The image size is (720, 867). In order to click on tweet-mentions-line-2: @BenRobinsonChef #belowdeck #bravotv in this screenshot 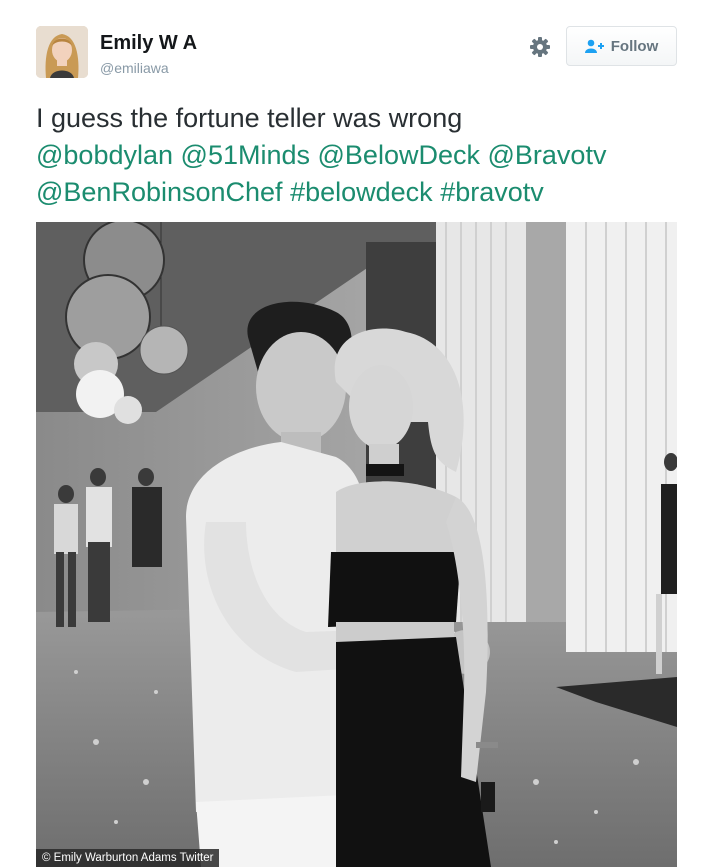, I will do `click(366, 192)`.